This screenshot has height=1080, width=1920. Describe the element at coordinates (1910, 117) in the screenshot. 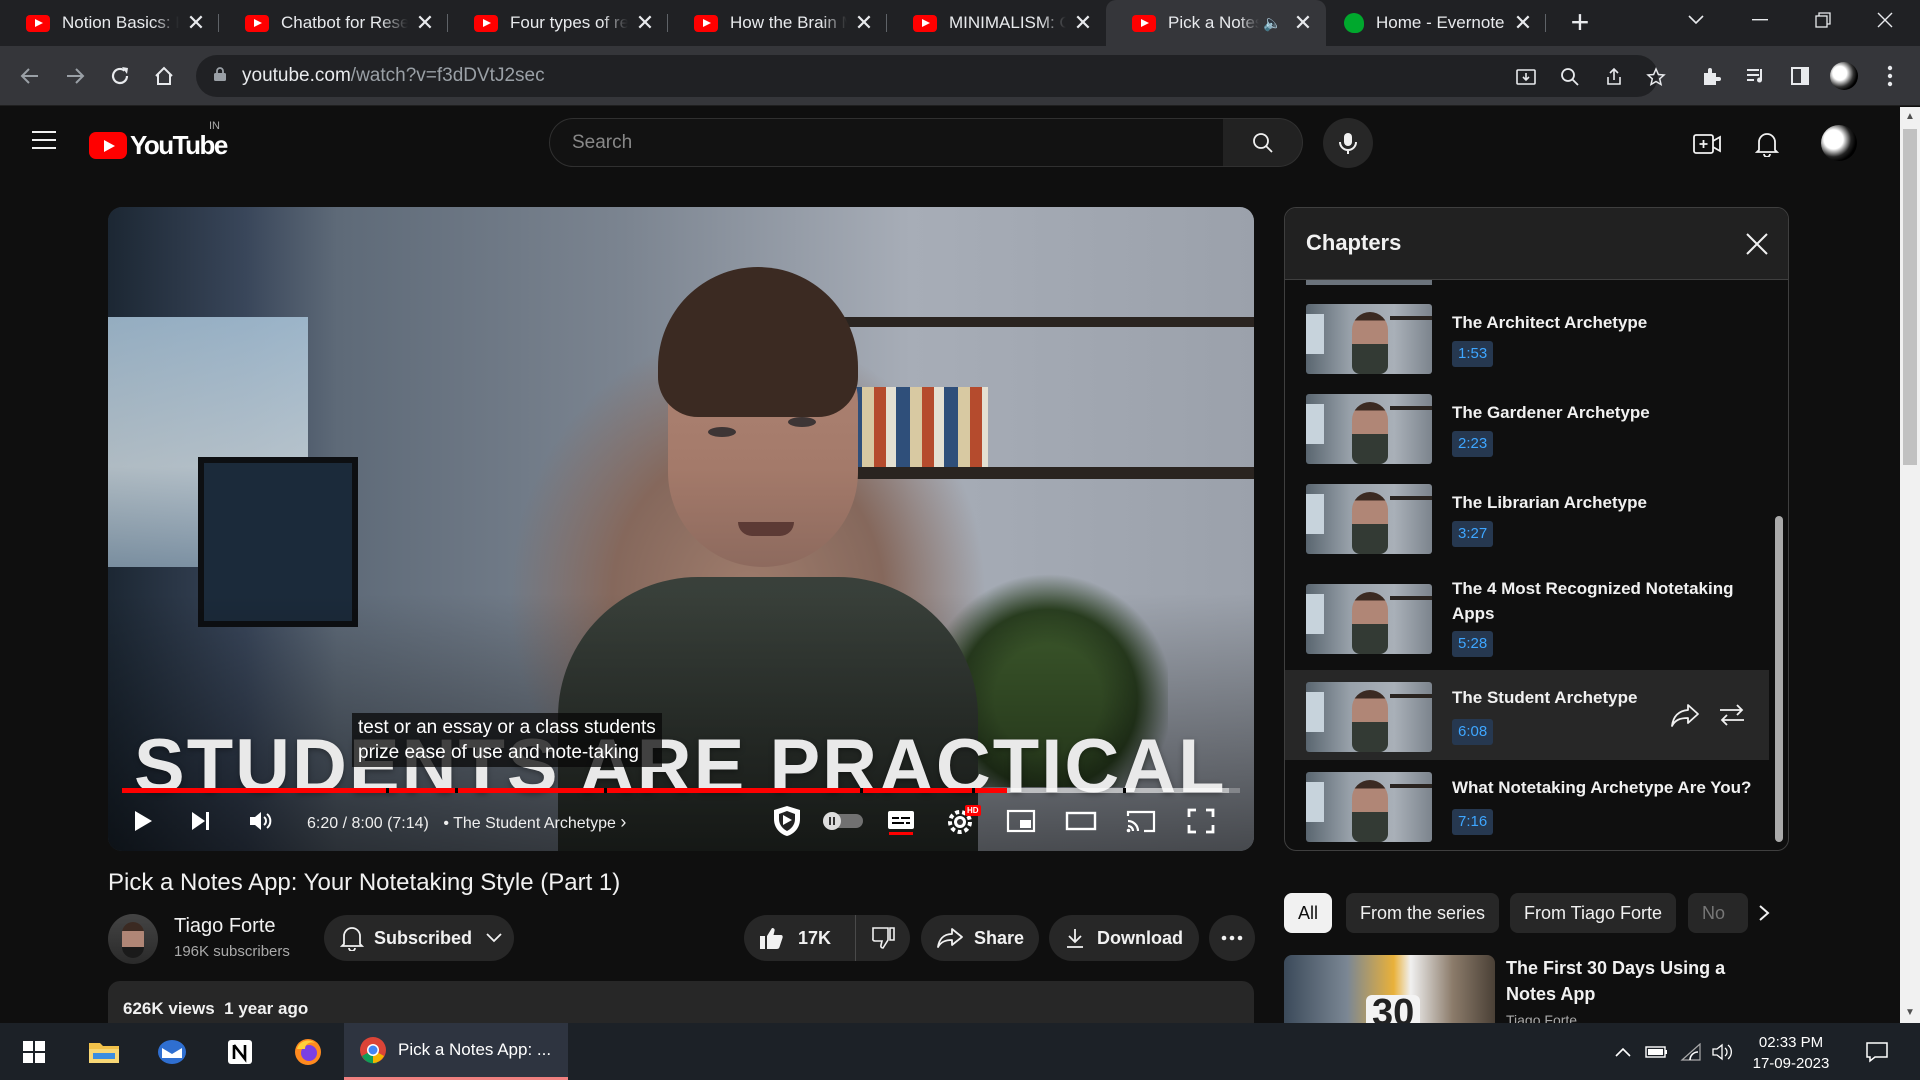

I see `scroll-up-arrow-icon: ▲` at that location.